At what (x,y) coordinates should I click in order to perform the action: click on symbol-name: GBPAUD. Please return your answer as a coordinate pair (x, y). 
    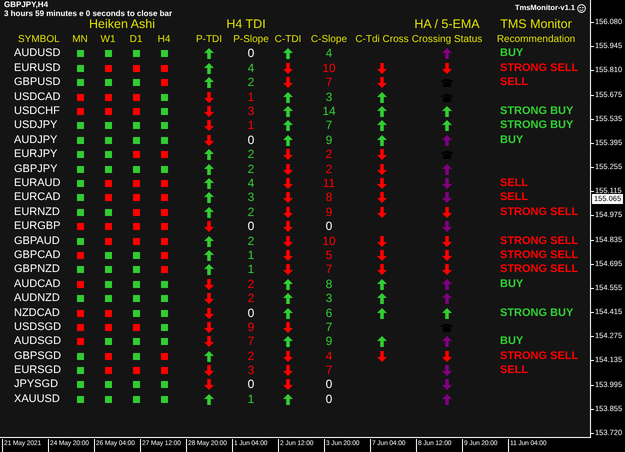
    Looking at the image, I should click on (37, 241).